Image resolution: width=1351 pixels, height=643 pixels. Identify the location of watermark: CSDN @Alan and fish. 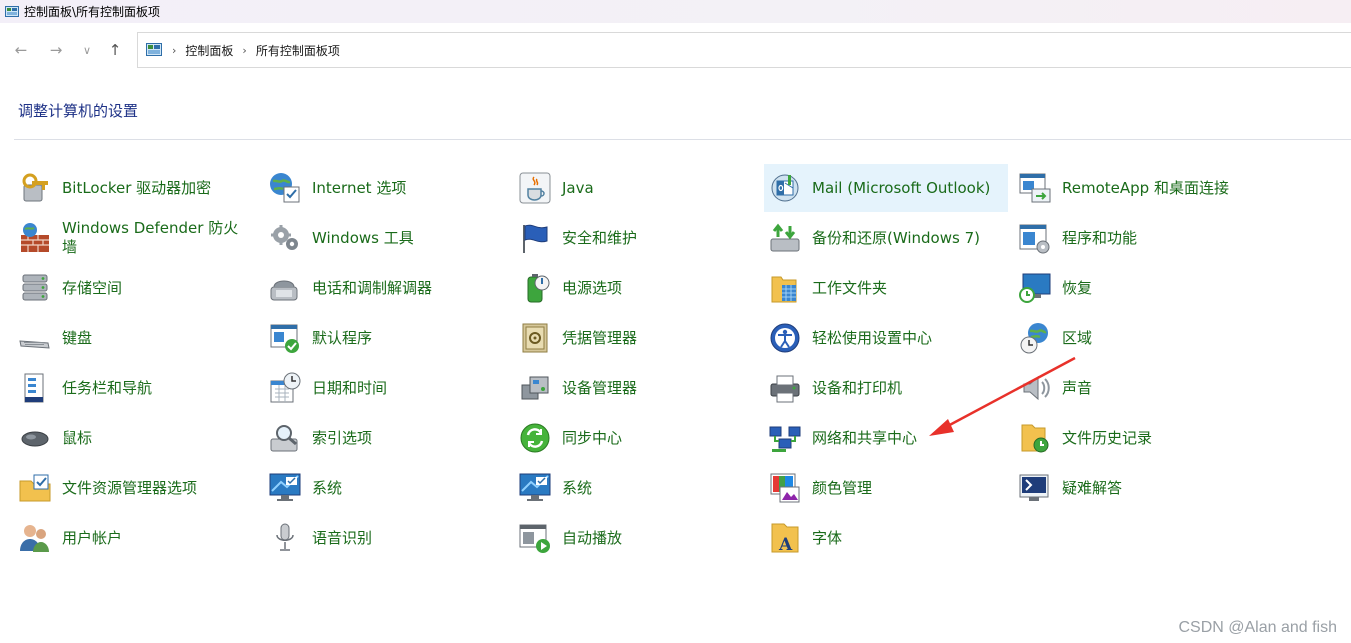
(1257, 627).